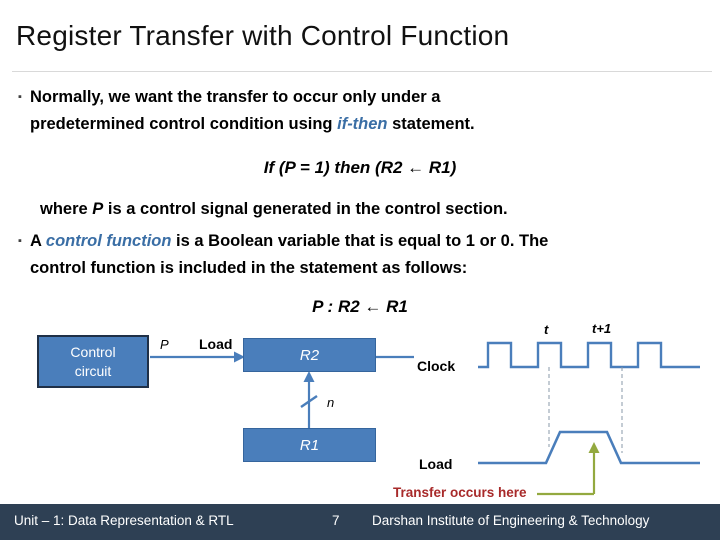 Image resolution: width=720 pixels, height=540 pixels. I want to click on bullet-1-line-2-before: predetermined control condition using, so click(184, 124).